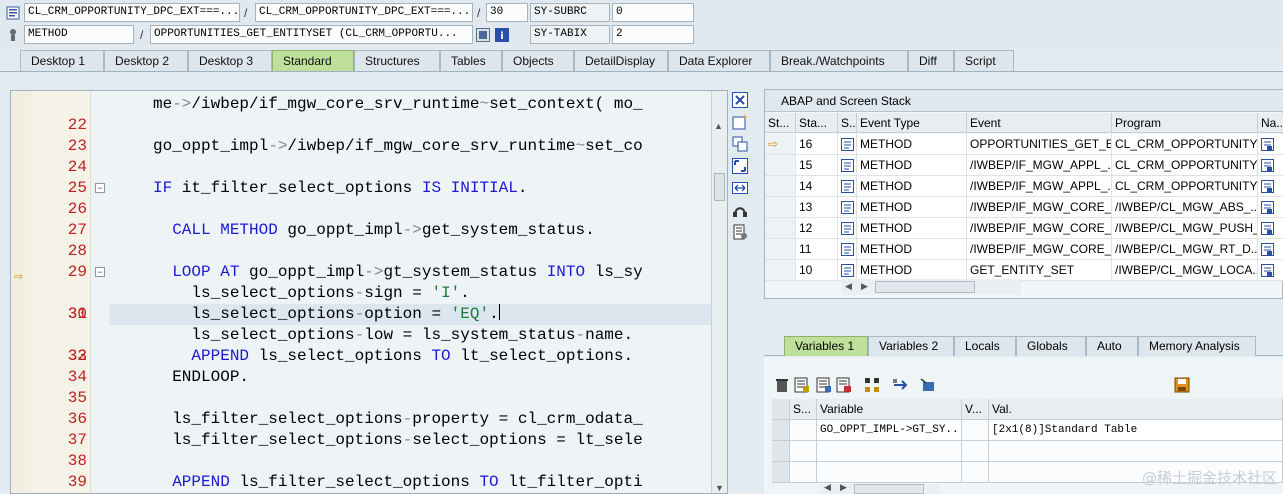 This screenshot has width=1283, height=494. Describe the element at coordinates (397, 60) in the screenshot. I see `tab-structures: Structures` at that location.